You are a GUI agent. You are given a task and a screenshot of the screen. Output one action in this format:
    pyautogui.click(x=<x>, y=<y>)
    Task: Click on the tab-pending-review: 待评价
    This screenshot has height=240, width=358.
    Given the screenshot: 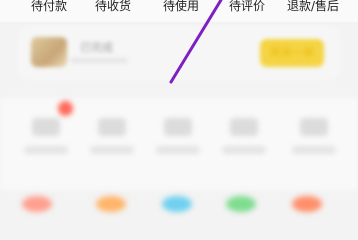 What is the action you would take?
    pyautogui.click(x=247, y=6)
    